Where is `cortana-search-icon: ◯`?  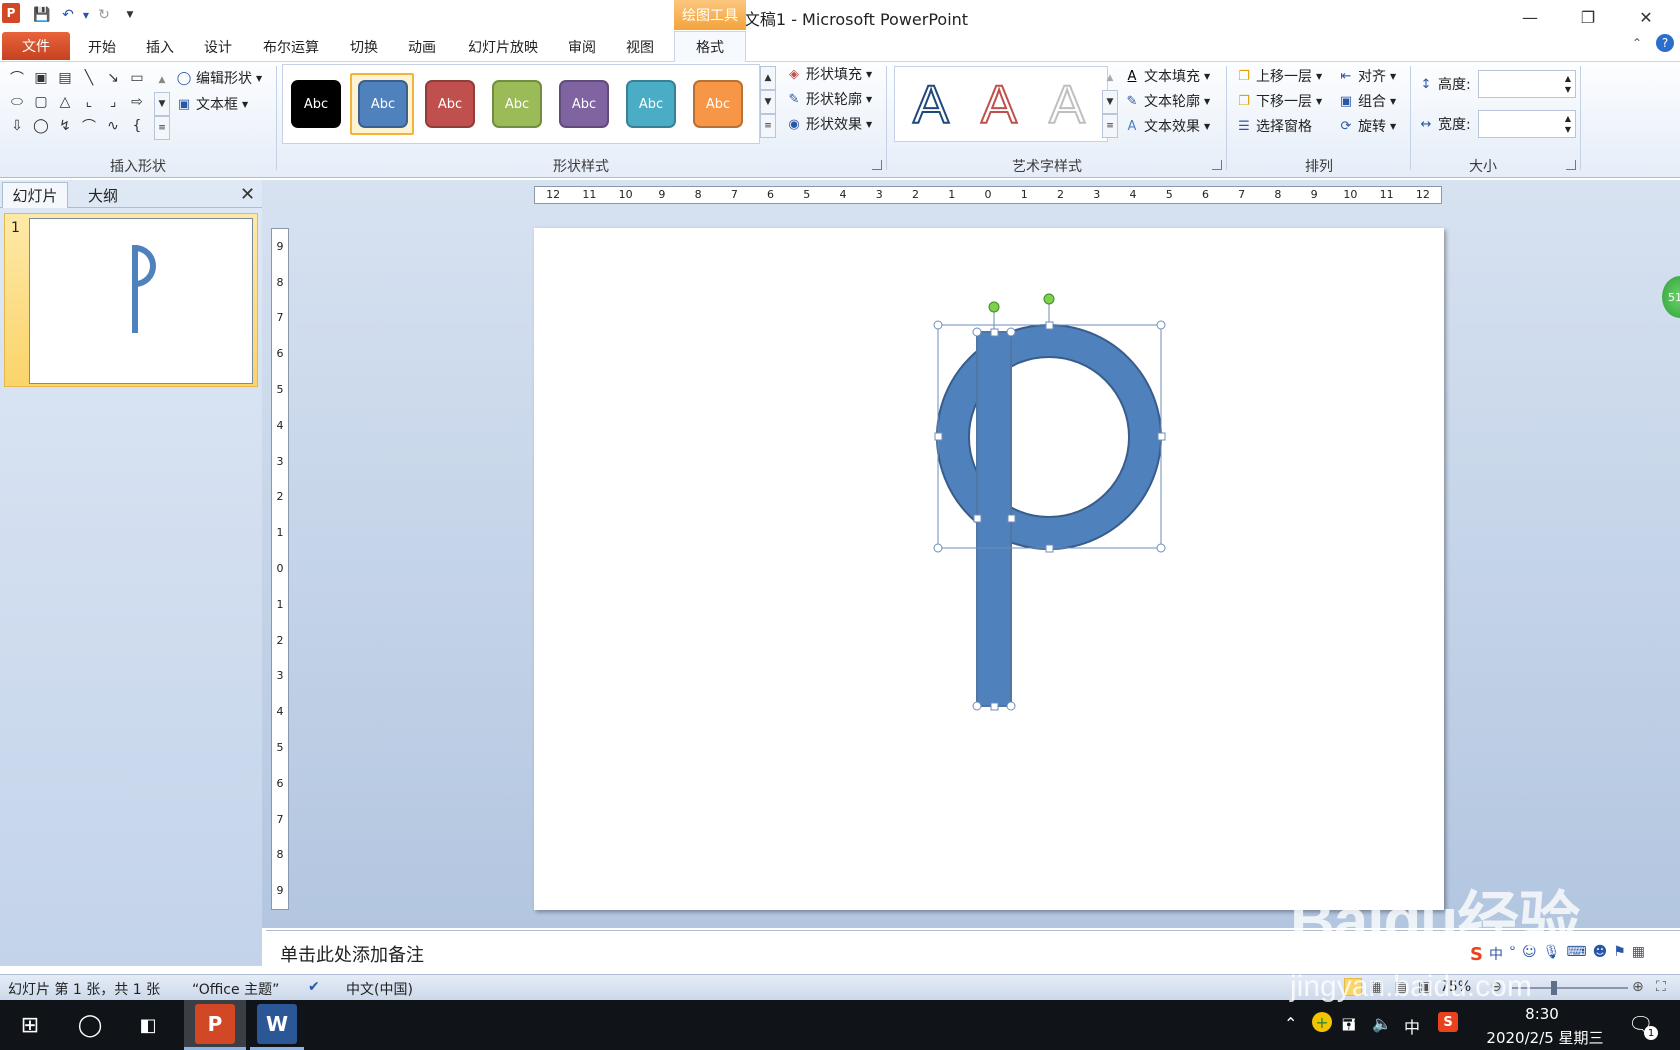
cortana-search-icon: ◯ is located at coordinates (90, 1025).